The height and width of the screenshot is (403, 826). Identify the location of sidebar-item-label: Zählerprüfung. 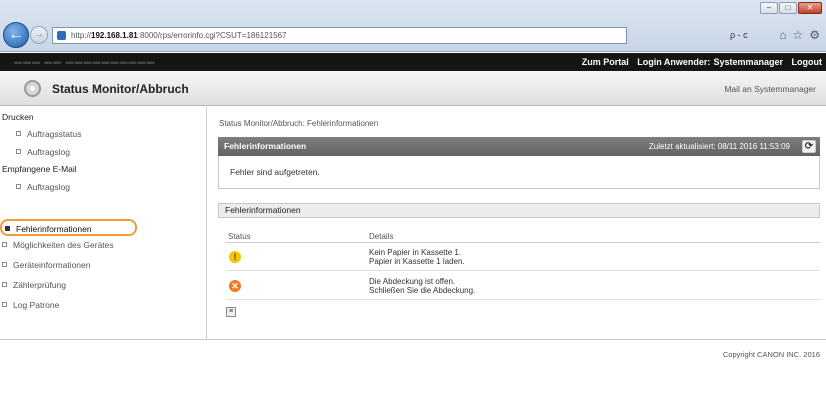
(39, 285).